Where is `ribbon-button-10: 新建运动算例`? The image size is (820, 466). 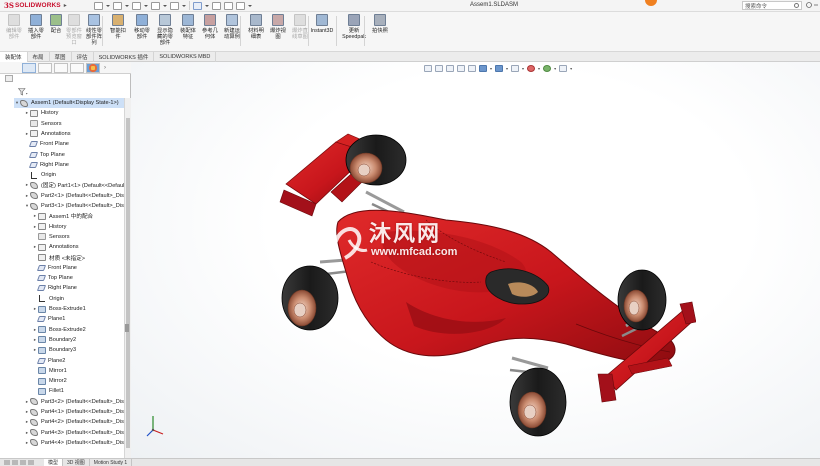 ribbon-button-10: 新建运动算例 is located at coordinates (232, 27).